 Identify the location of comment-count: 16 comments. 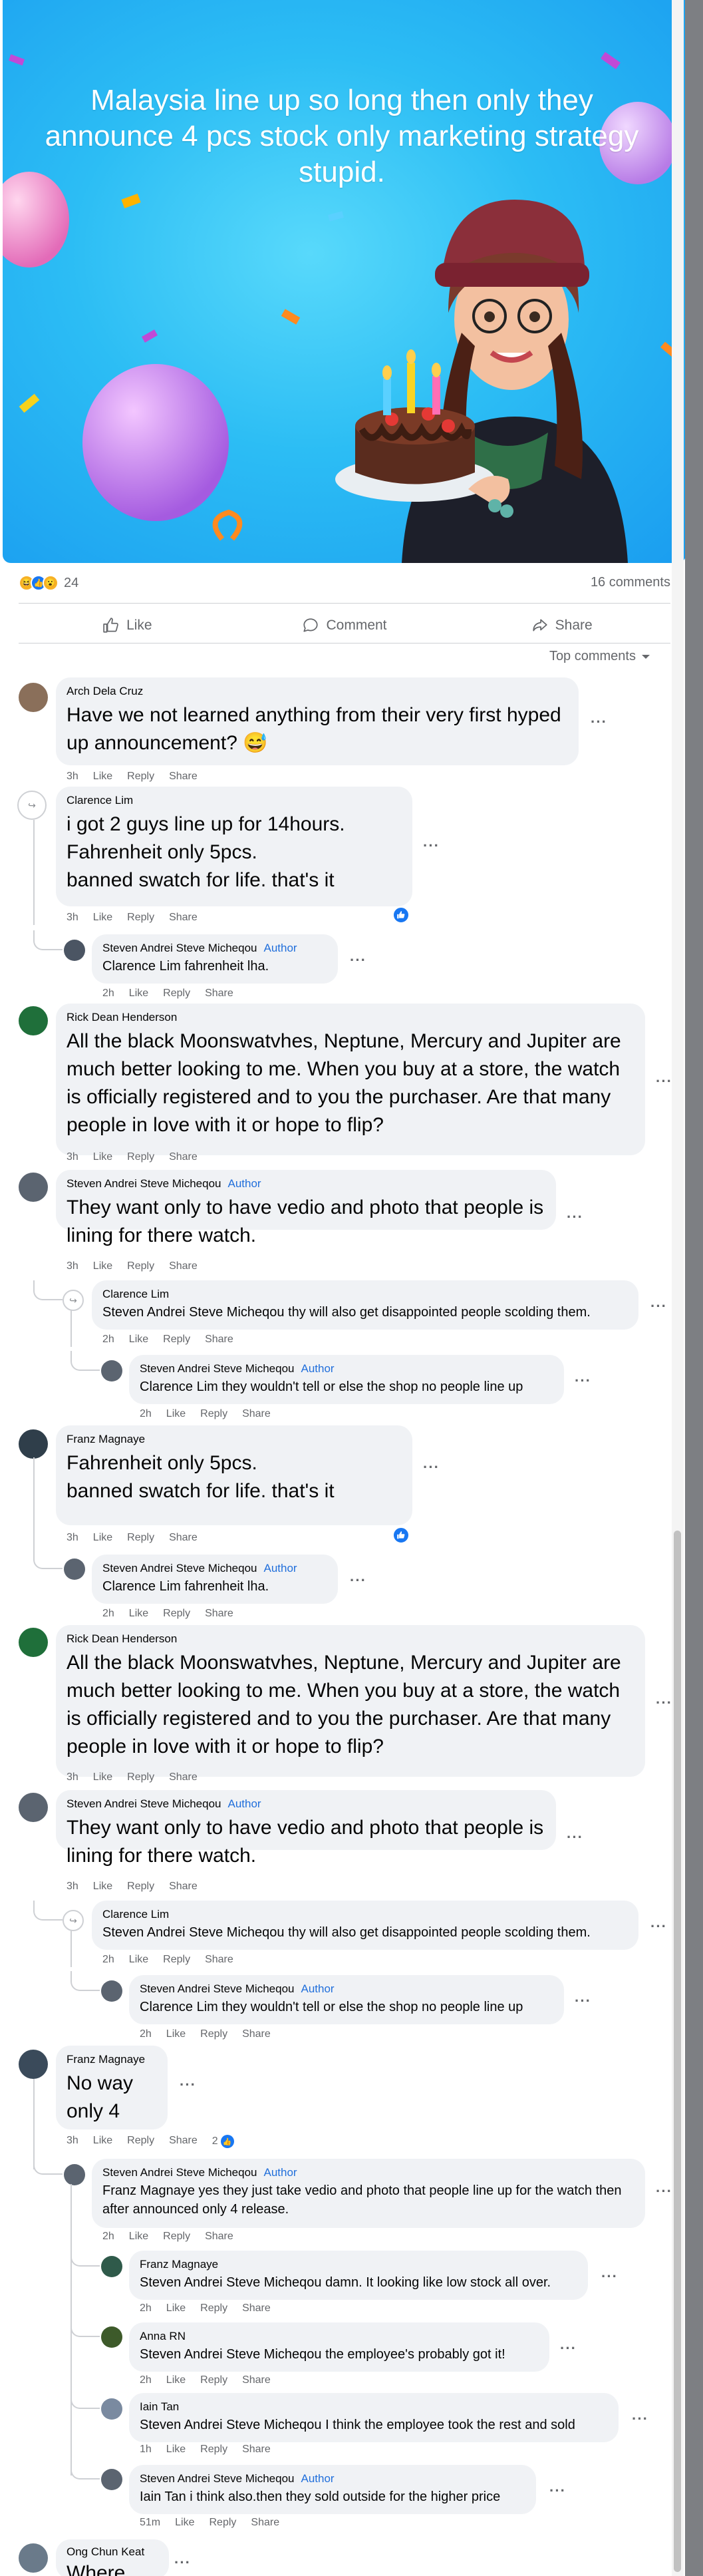
(630, 582).